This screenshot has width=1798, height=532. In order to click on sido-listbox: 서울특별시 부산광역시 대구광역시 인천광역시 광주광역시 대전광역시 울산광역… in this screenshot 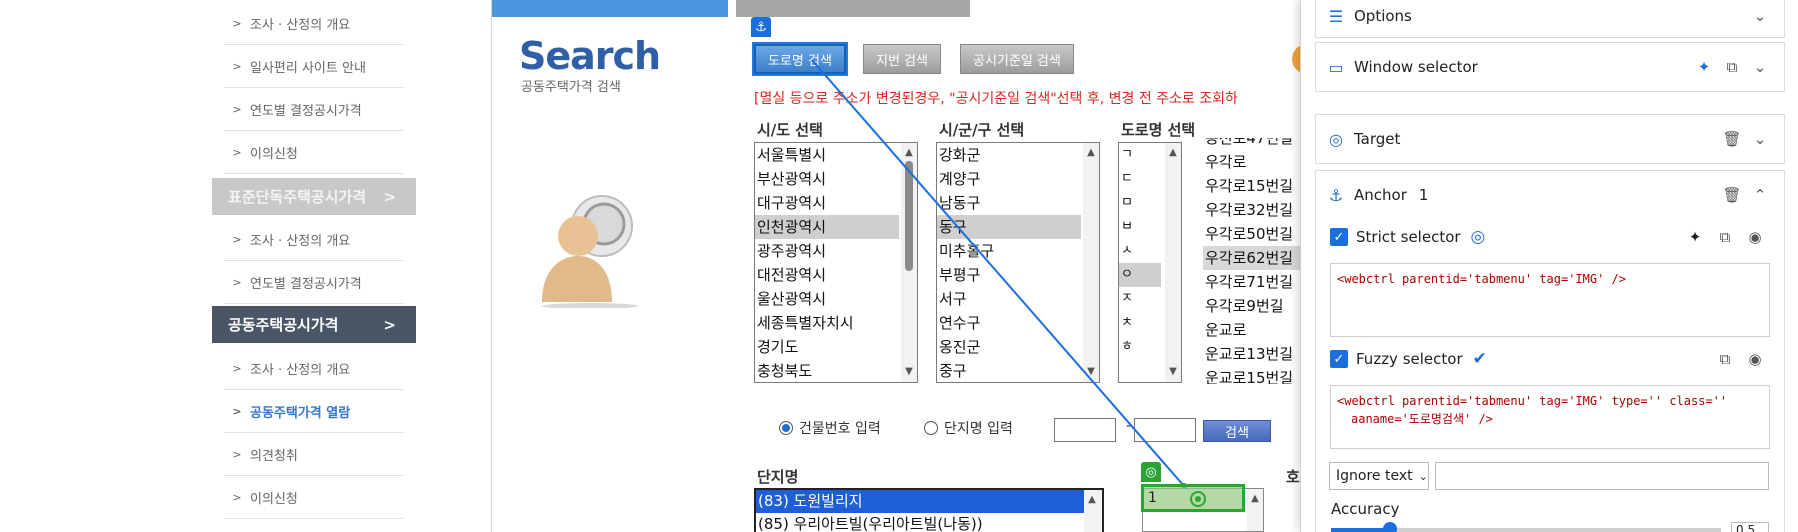, I will do `click(836, 262)`.